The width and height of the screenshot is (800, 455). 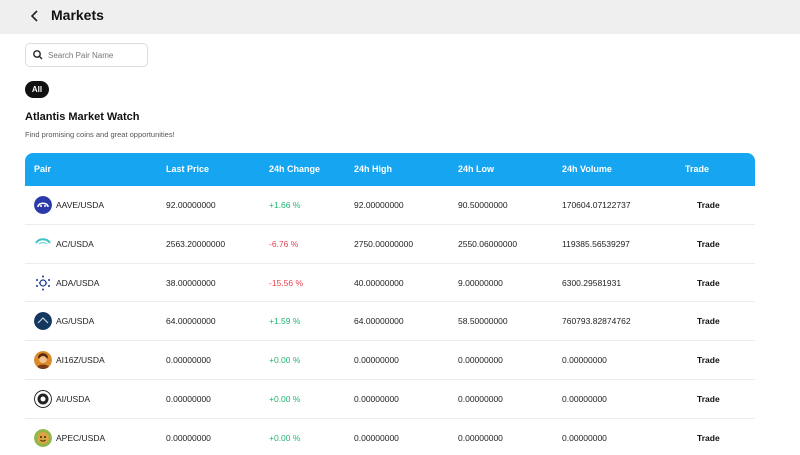 I want to click on apec-logo-icon, so click(x=43, y=437).